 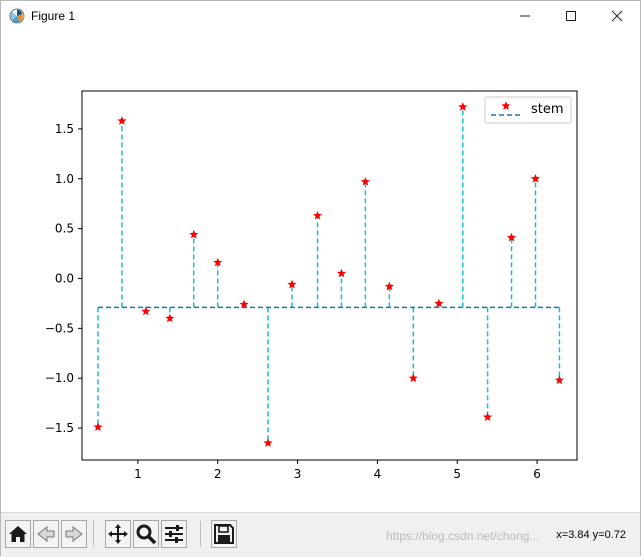 What do you see at coordinates (320, 16) in the screenshot?
I see `title-bar: Figure 1` at bounding box center [320, 16].